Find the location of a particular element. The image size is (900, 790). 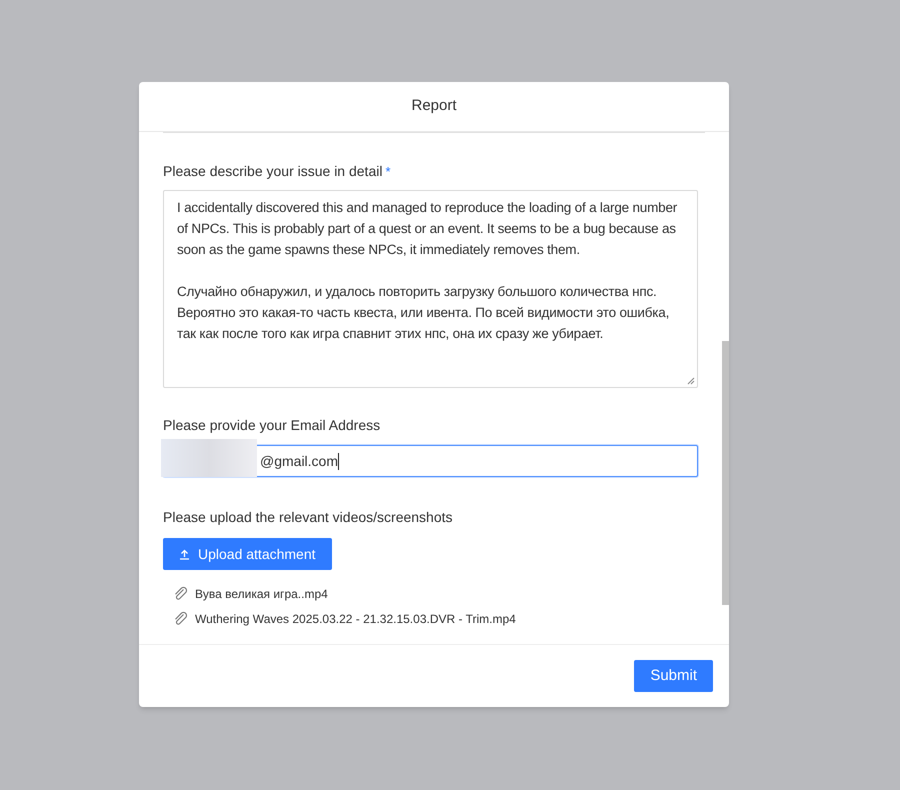

attachment-filename: Вува великая игра..mp4 is located at coordinates (261, 593).